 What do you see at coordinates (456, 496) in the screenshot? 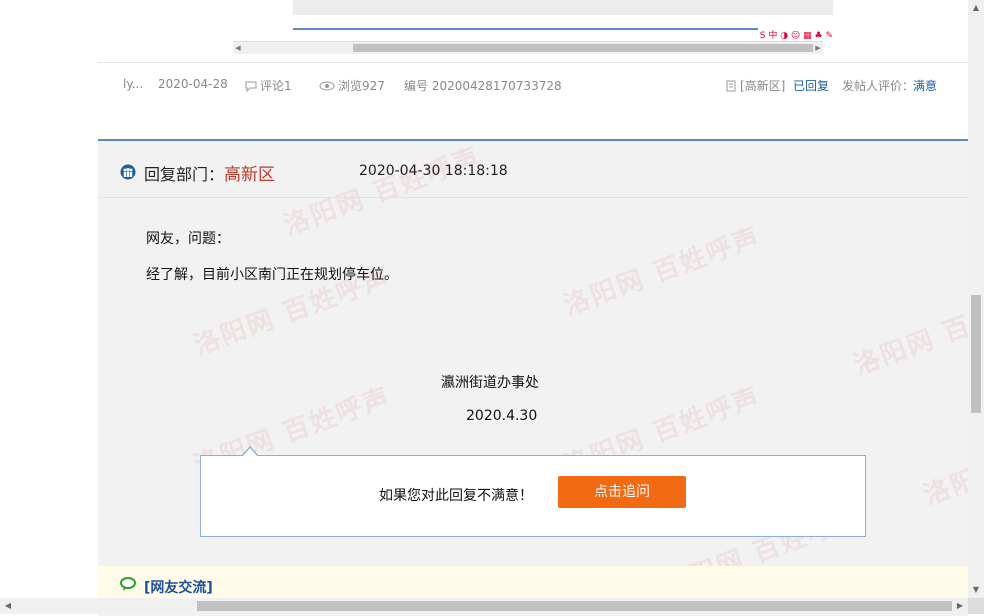
I see `followup-tip-text: 如果您对此回复不满意！` at bounding box center [456, 496].